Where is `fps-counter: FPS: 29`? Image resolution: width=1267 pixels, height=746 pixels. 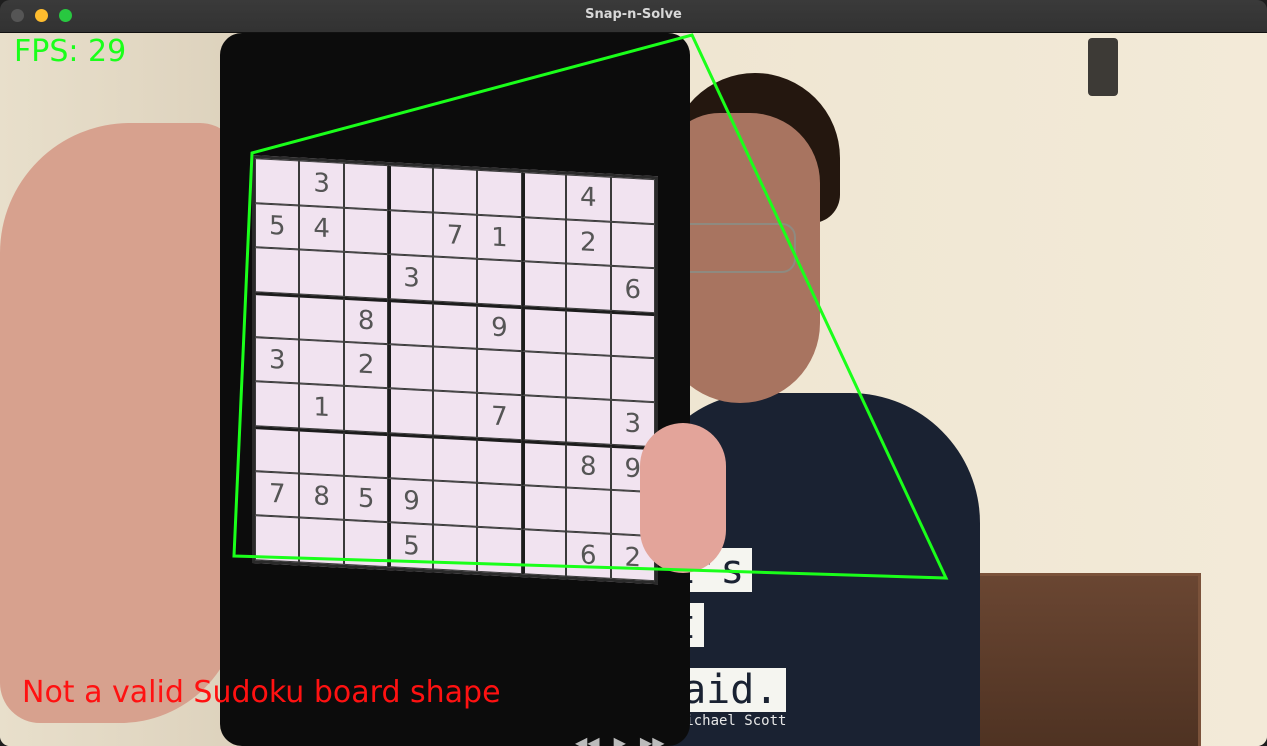
fps-counter: FPS: 29 is located at coordinates (70, 51).